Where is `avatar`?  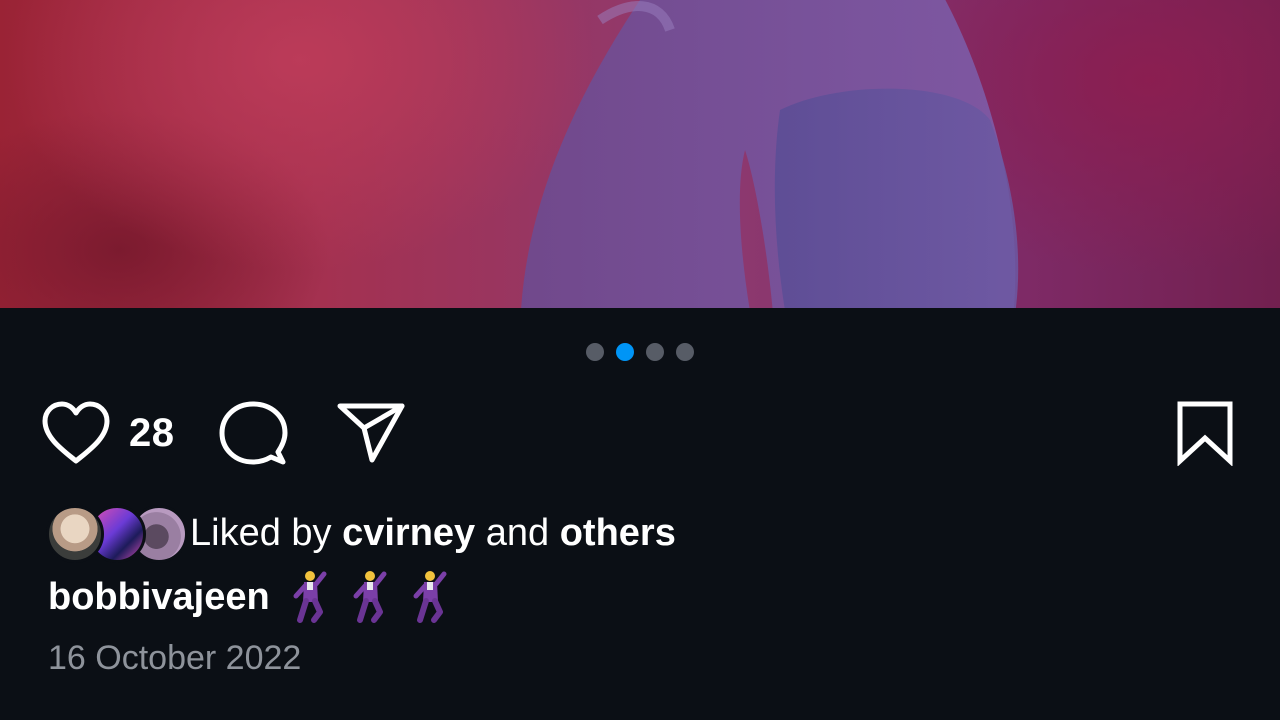 avatar is located at coordinates (75, 534).